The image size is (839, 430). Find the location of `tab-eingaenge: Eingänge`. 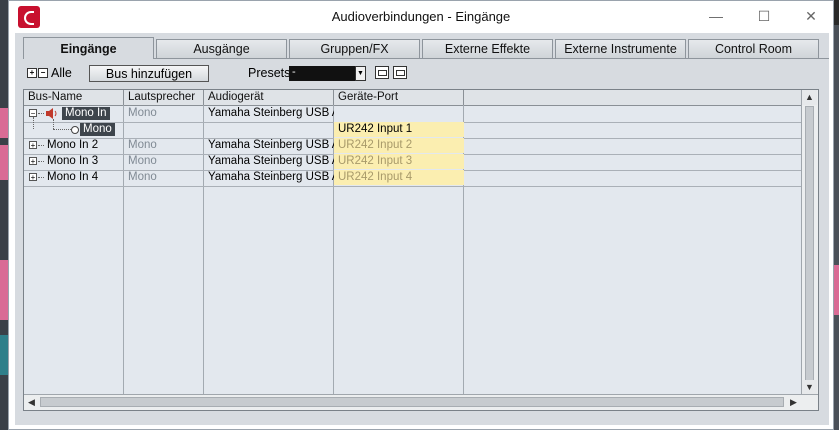

tab-eingaenge: Eingänge is located at coordinates (88, 48).